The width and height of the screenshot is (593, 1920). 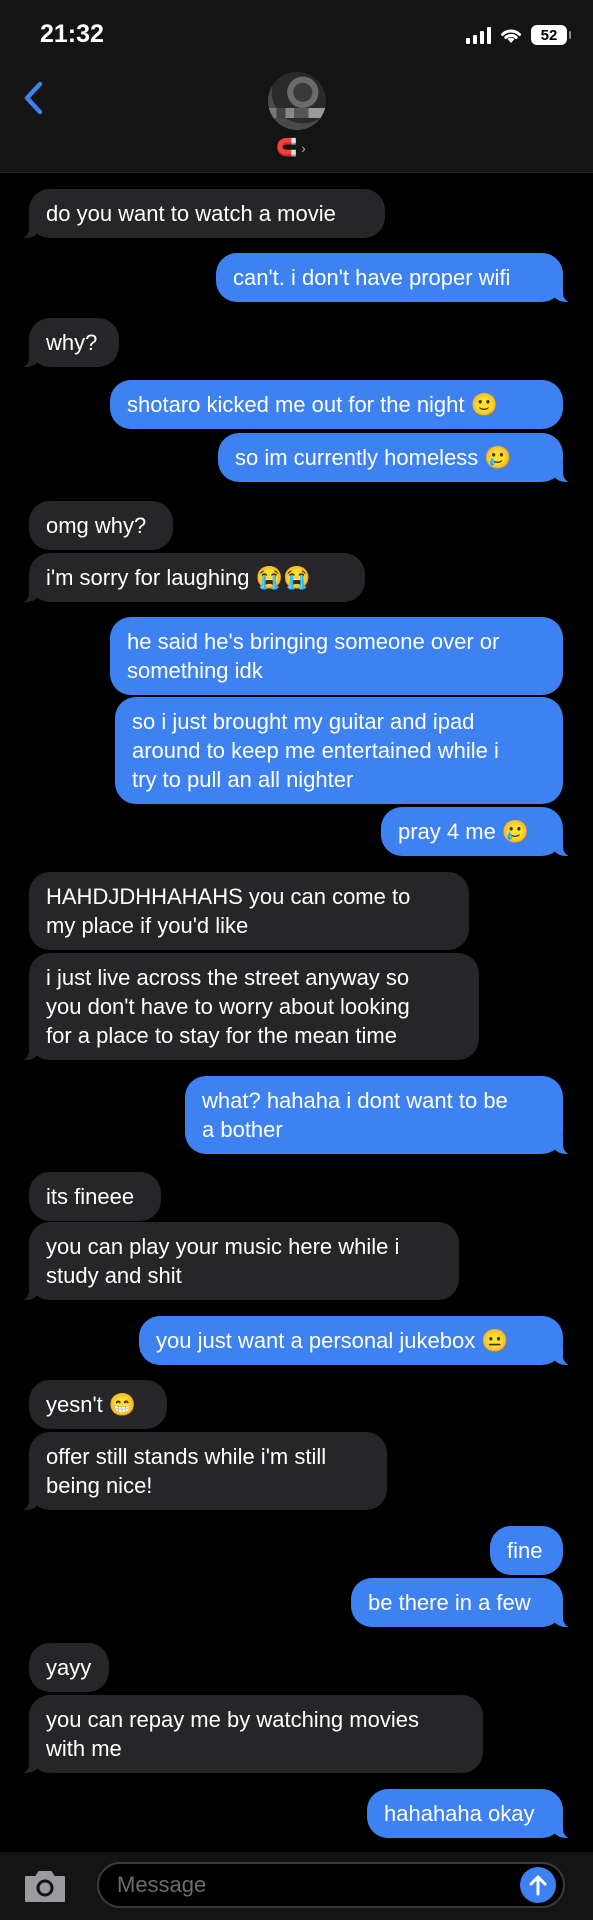 What do you see at coordinates (526, 1550) in the screenshot?
I see `message-sent: fine` at bounding box center [526, 1550].